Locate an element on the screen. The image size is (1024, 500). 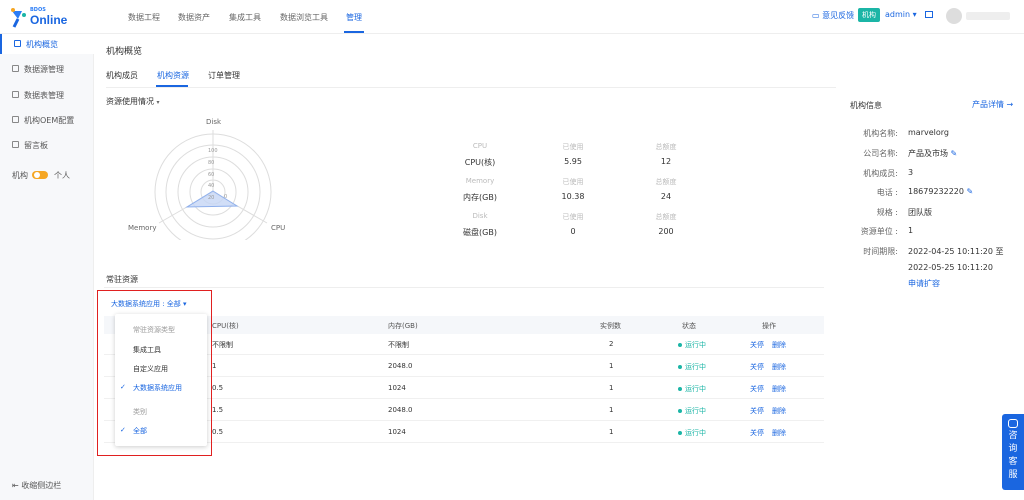
feedback-link: ▭ 意见反馈 is located at coordinates (833, 15).